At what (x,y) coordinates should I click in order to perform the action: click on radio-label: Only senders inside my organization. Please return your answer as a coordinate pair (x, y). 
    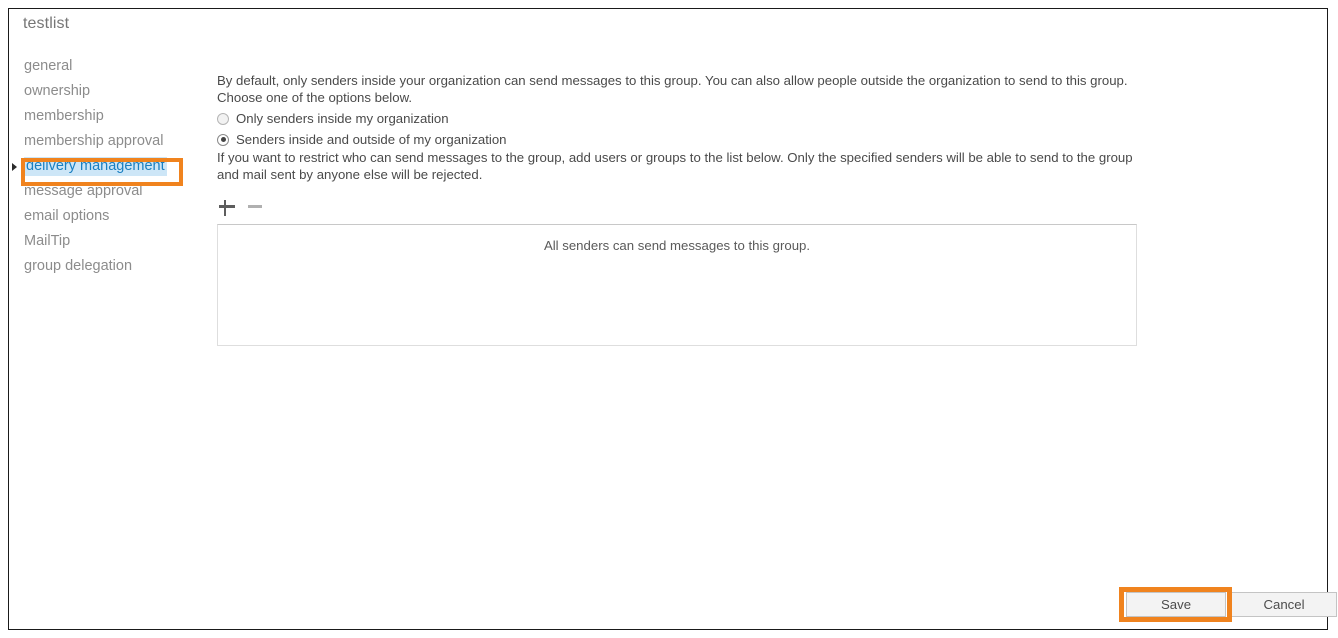
    Looking at the image, I should click on (342, 118).